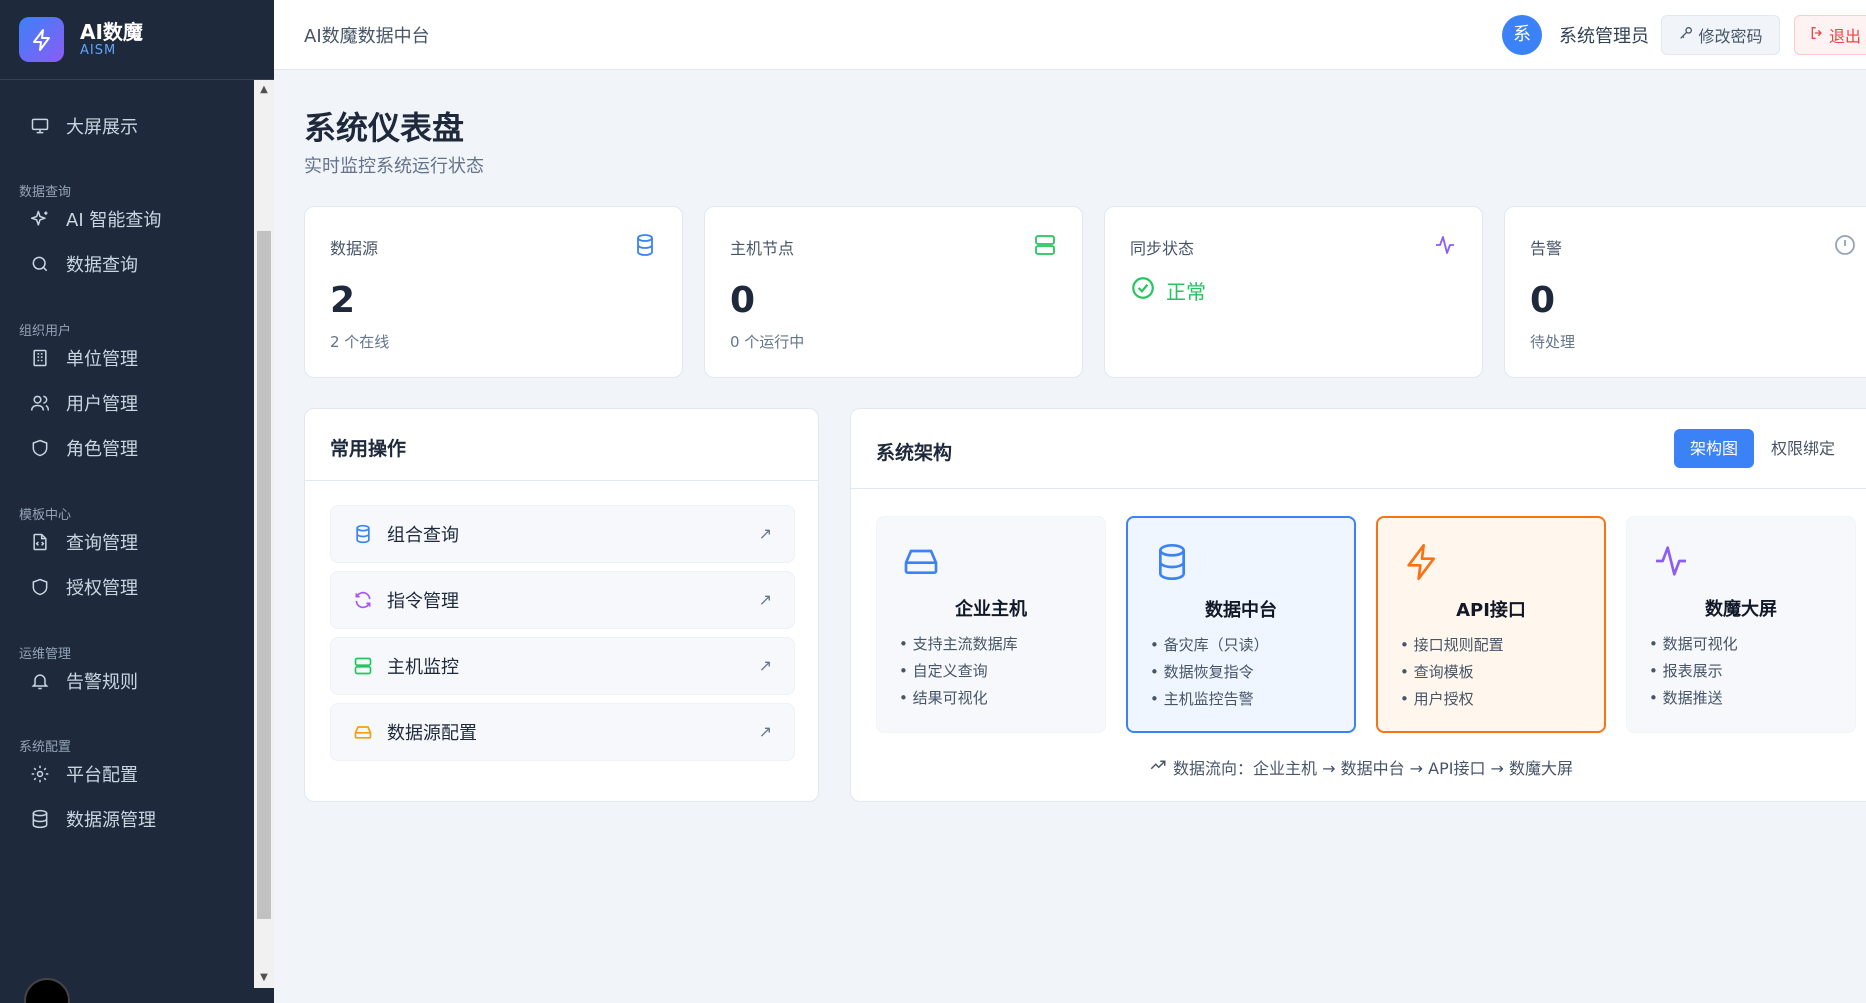 This screenshot has width=1866, height=1003. What do you see at coordinates (127, 819) in the screenshot?
I see `sidebar-item-datasource-mgmt: 数据源管理` at bounding box center [127, 819].